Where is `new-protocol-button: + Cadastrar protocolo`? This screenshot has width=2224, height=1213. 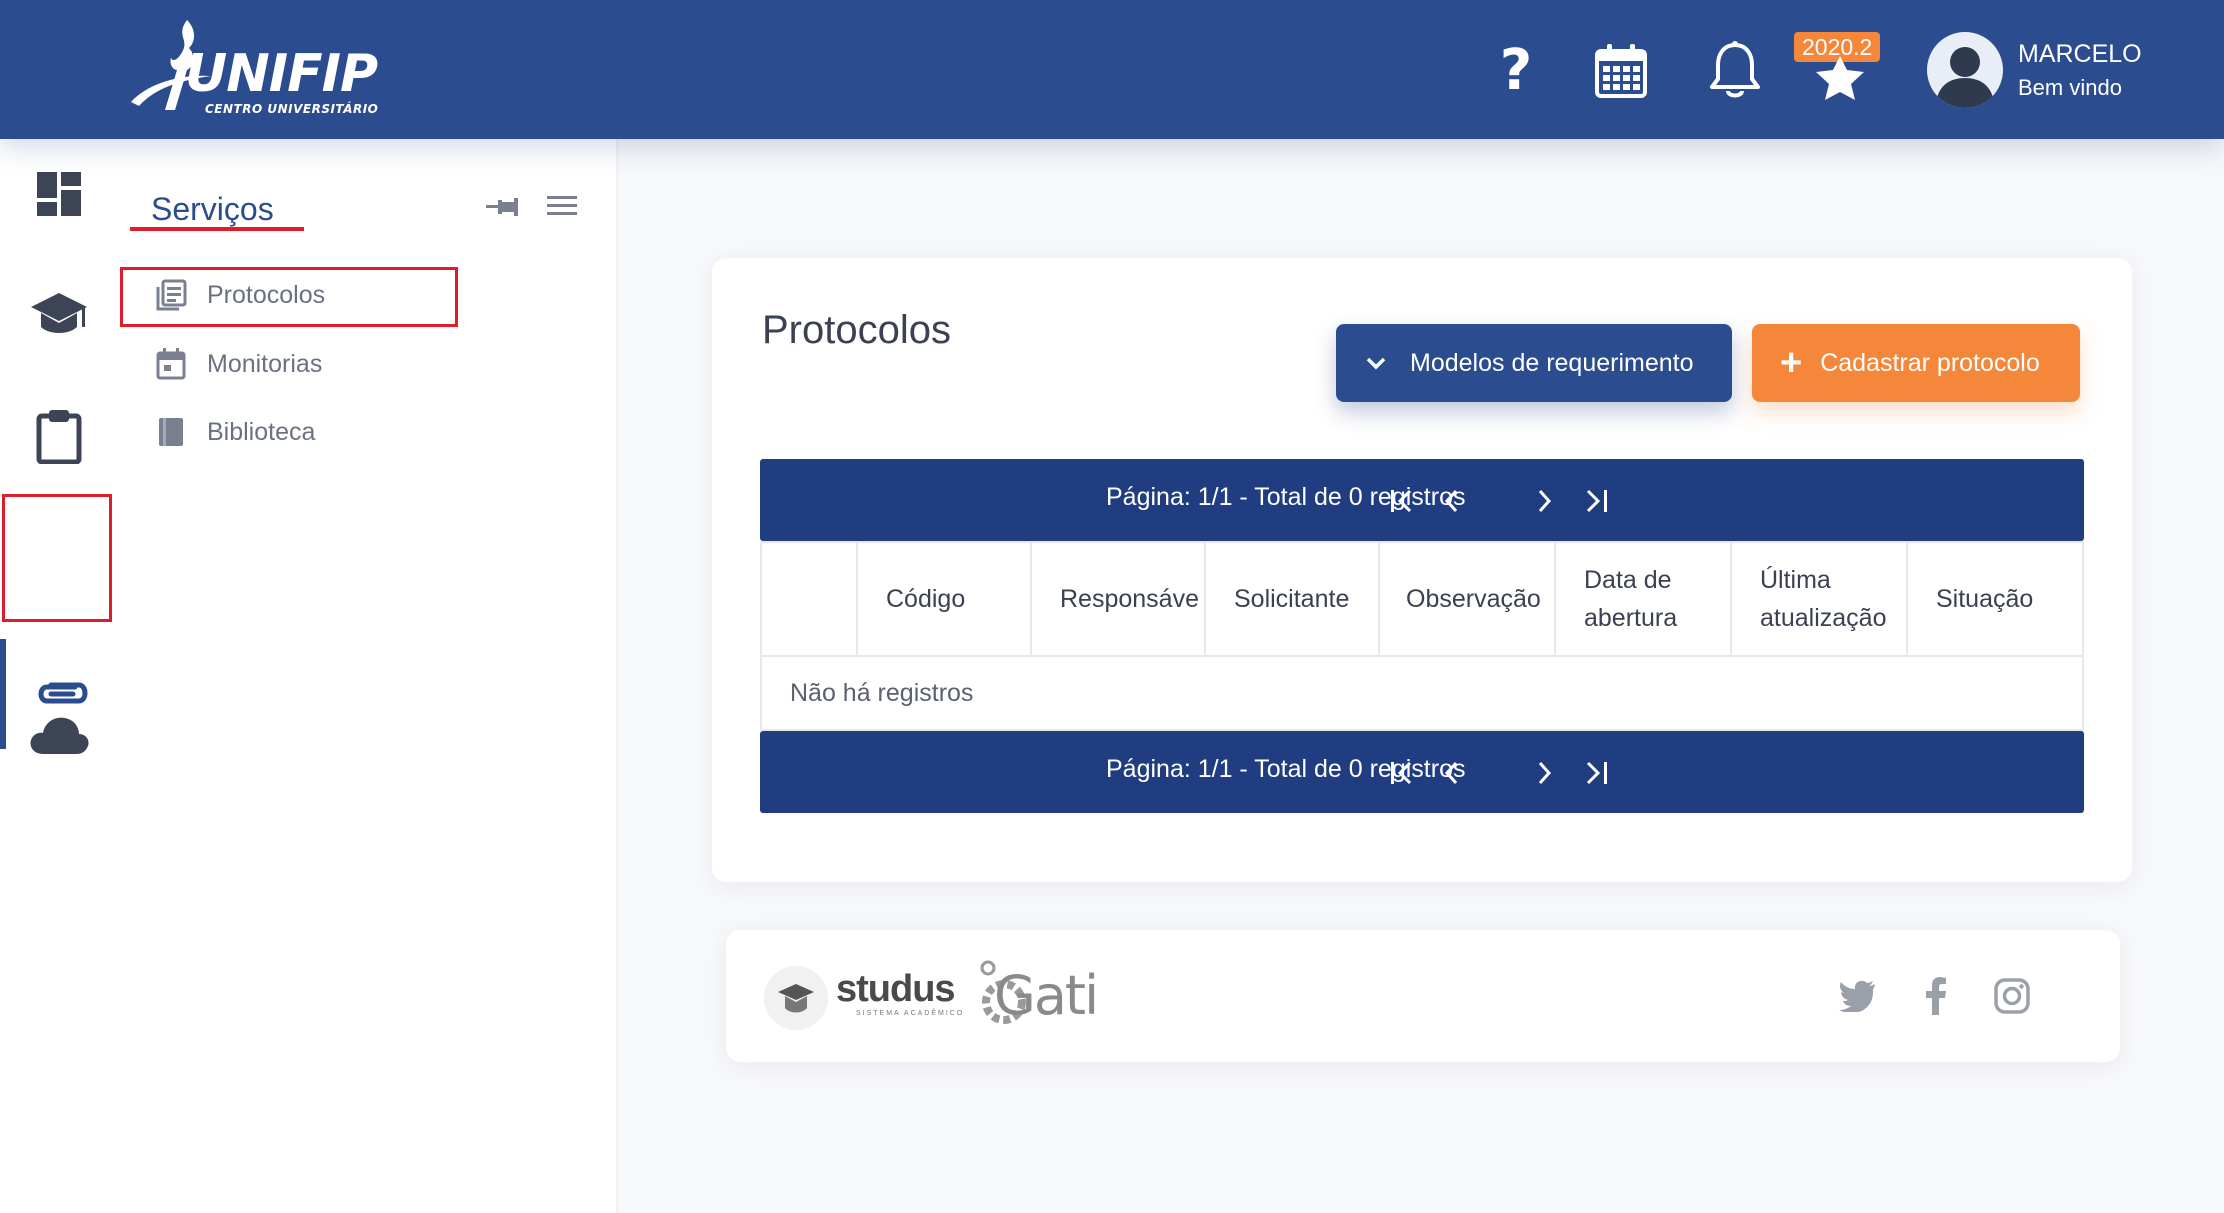 new-protocol-button: + Cadastrar protocolo is located at coordinates (1916, 363).